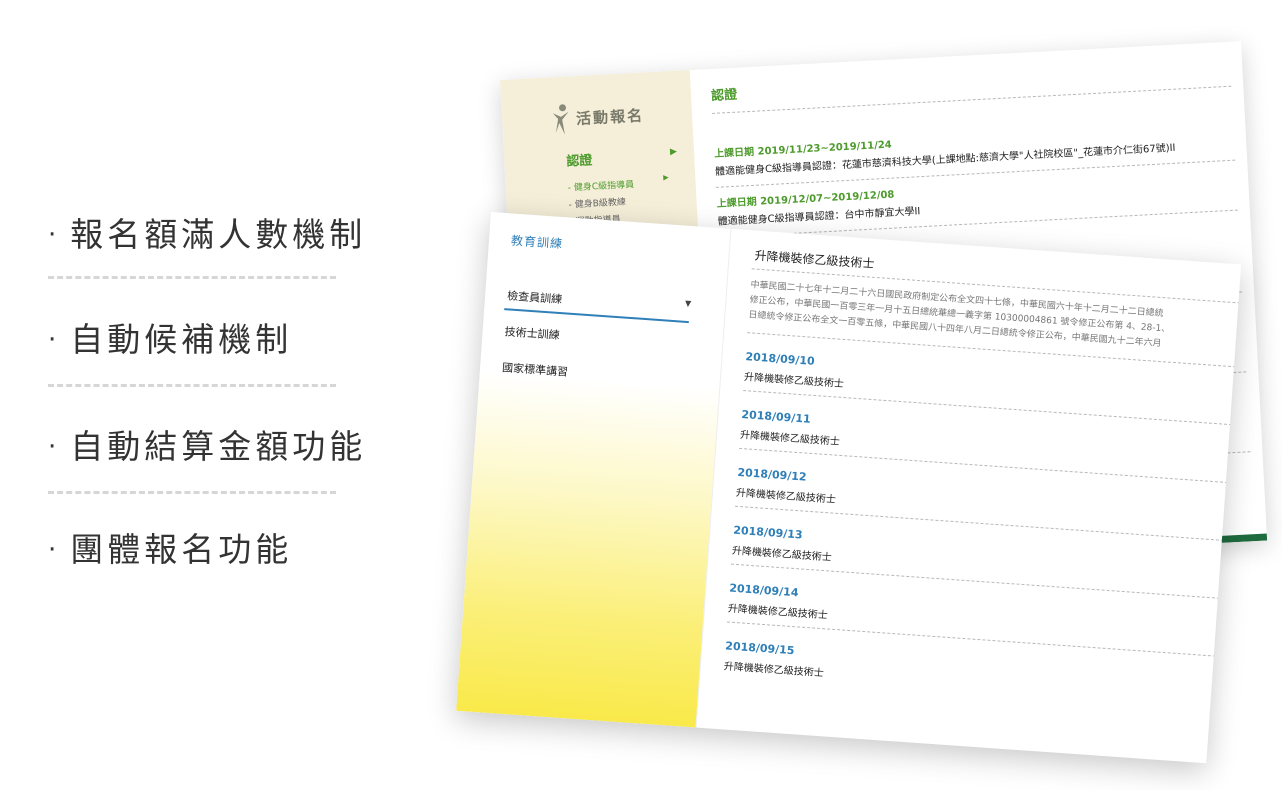 Image resolution: width=1282 pixels, height=790 pixels. I want to click on sidebar-subitem: - 健身B級教練, so click(597, 203).